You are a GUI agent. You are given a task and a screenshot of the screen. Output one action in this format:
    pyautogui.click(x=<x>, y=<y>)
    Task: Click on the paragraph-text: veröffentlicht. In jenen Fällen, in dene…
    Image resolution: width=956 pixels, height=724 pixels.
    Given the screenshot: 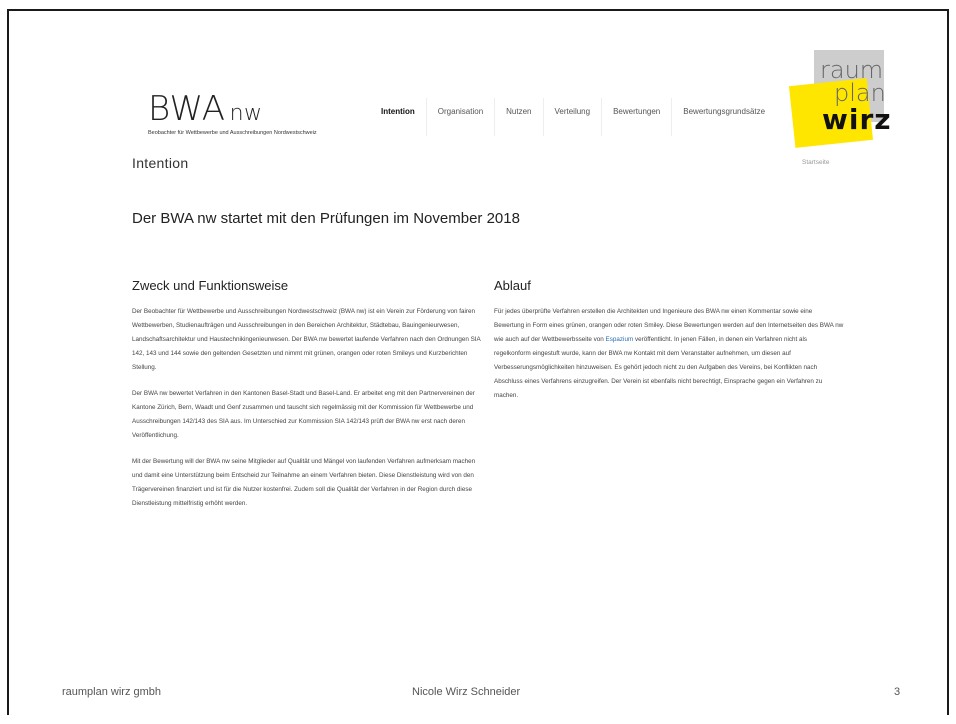 What is the action you would take?
    pyautogui.click(x=658, y=367)
    